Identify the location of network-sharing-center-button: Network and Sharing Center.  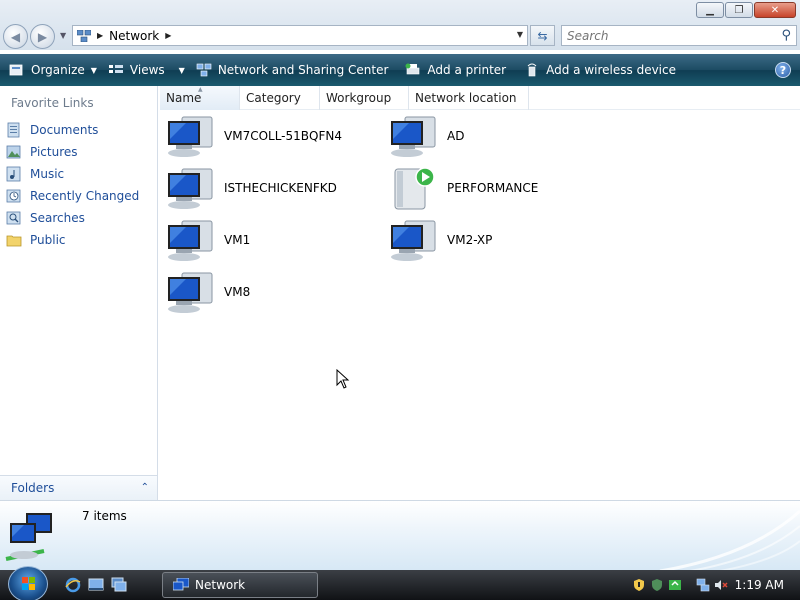
(292, 70).